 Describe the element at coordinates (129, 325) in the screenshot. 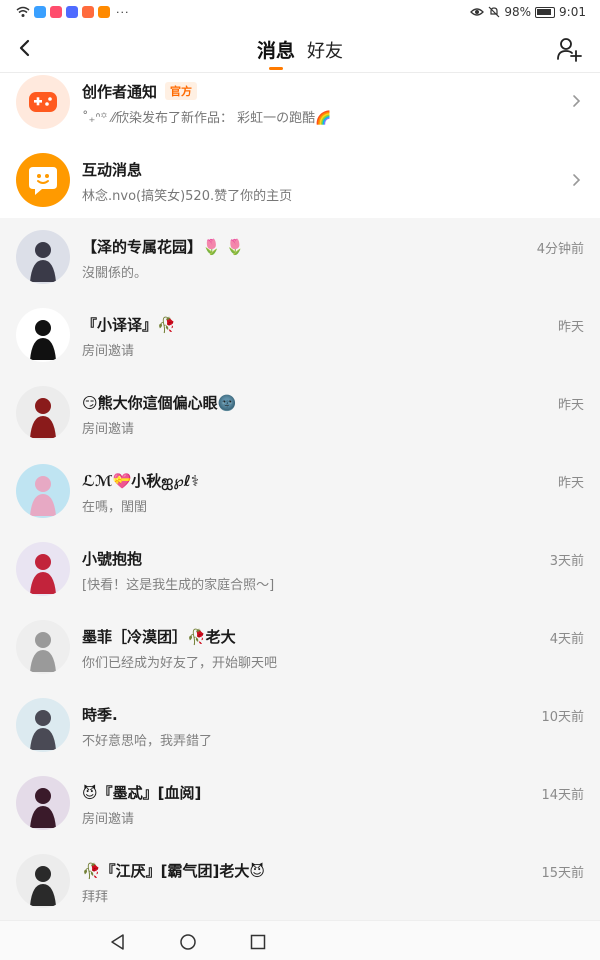

I see `conversation-name: 『小译译』🥀` at that location.